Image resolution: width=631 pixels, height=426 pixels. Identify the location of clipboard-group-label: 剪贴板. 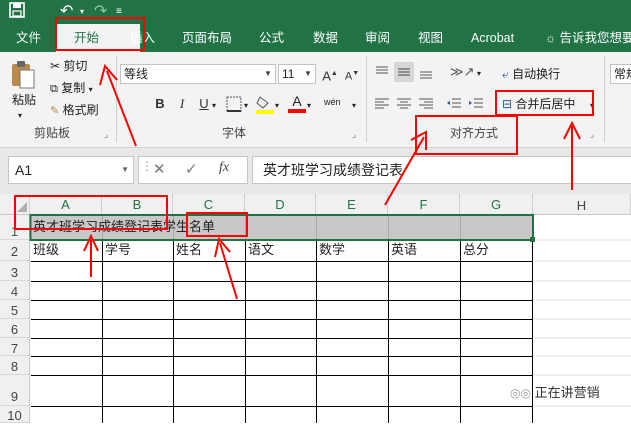
(52, 133).